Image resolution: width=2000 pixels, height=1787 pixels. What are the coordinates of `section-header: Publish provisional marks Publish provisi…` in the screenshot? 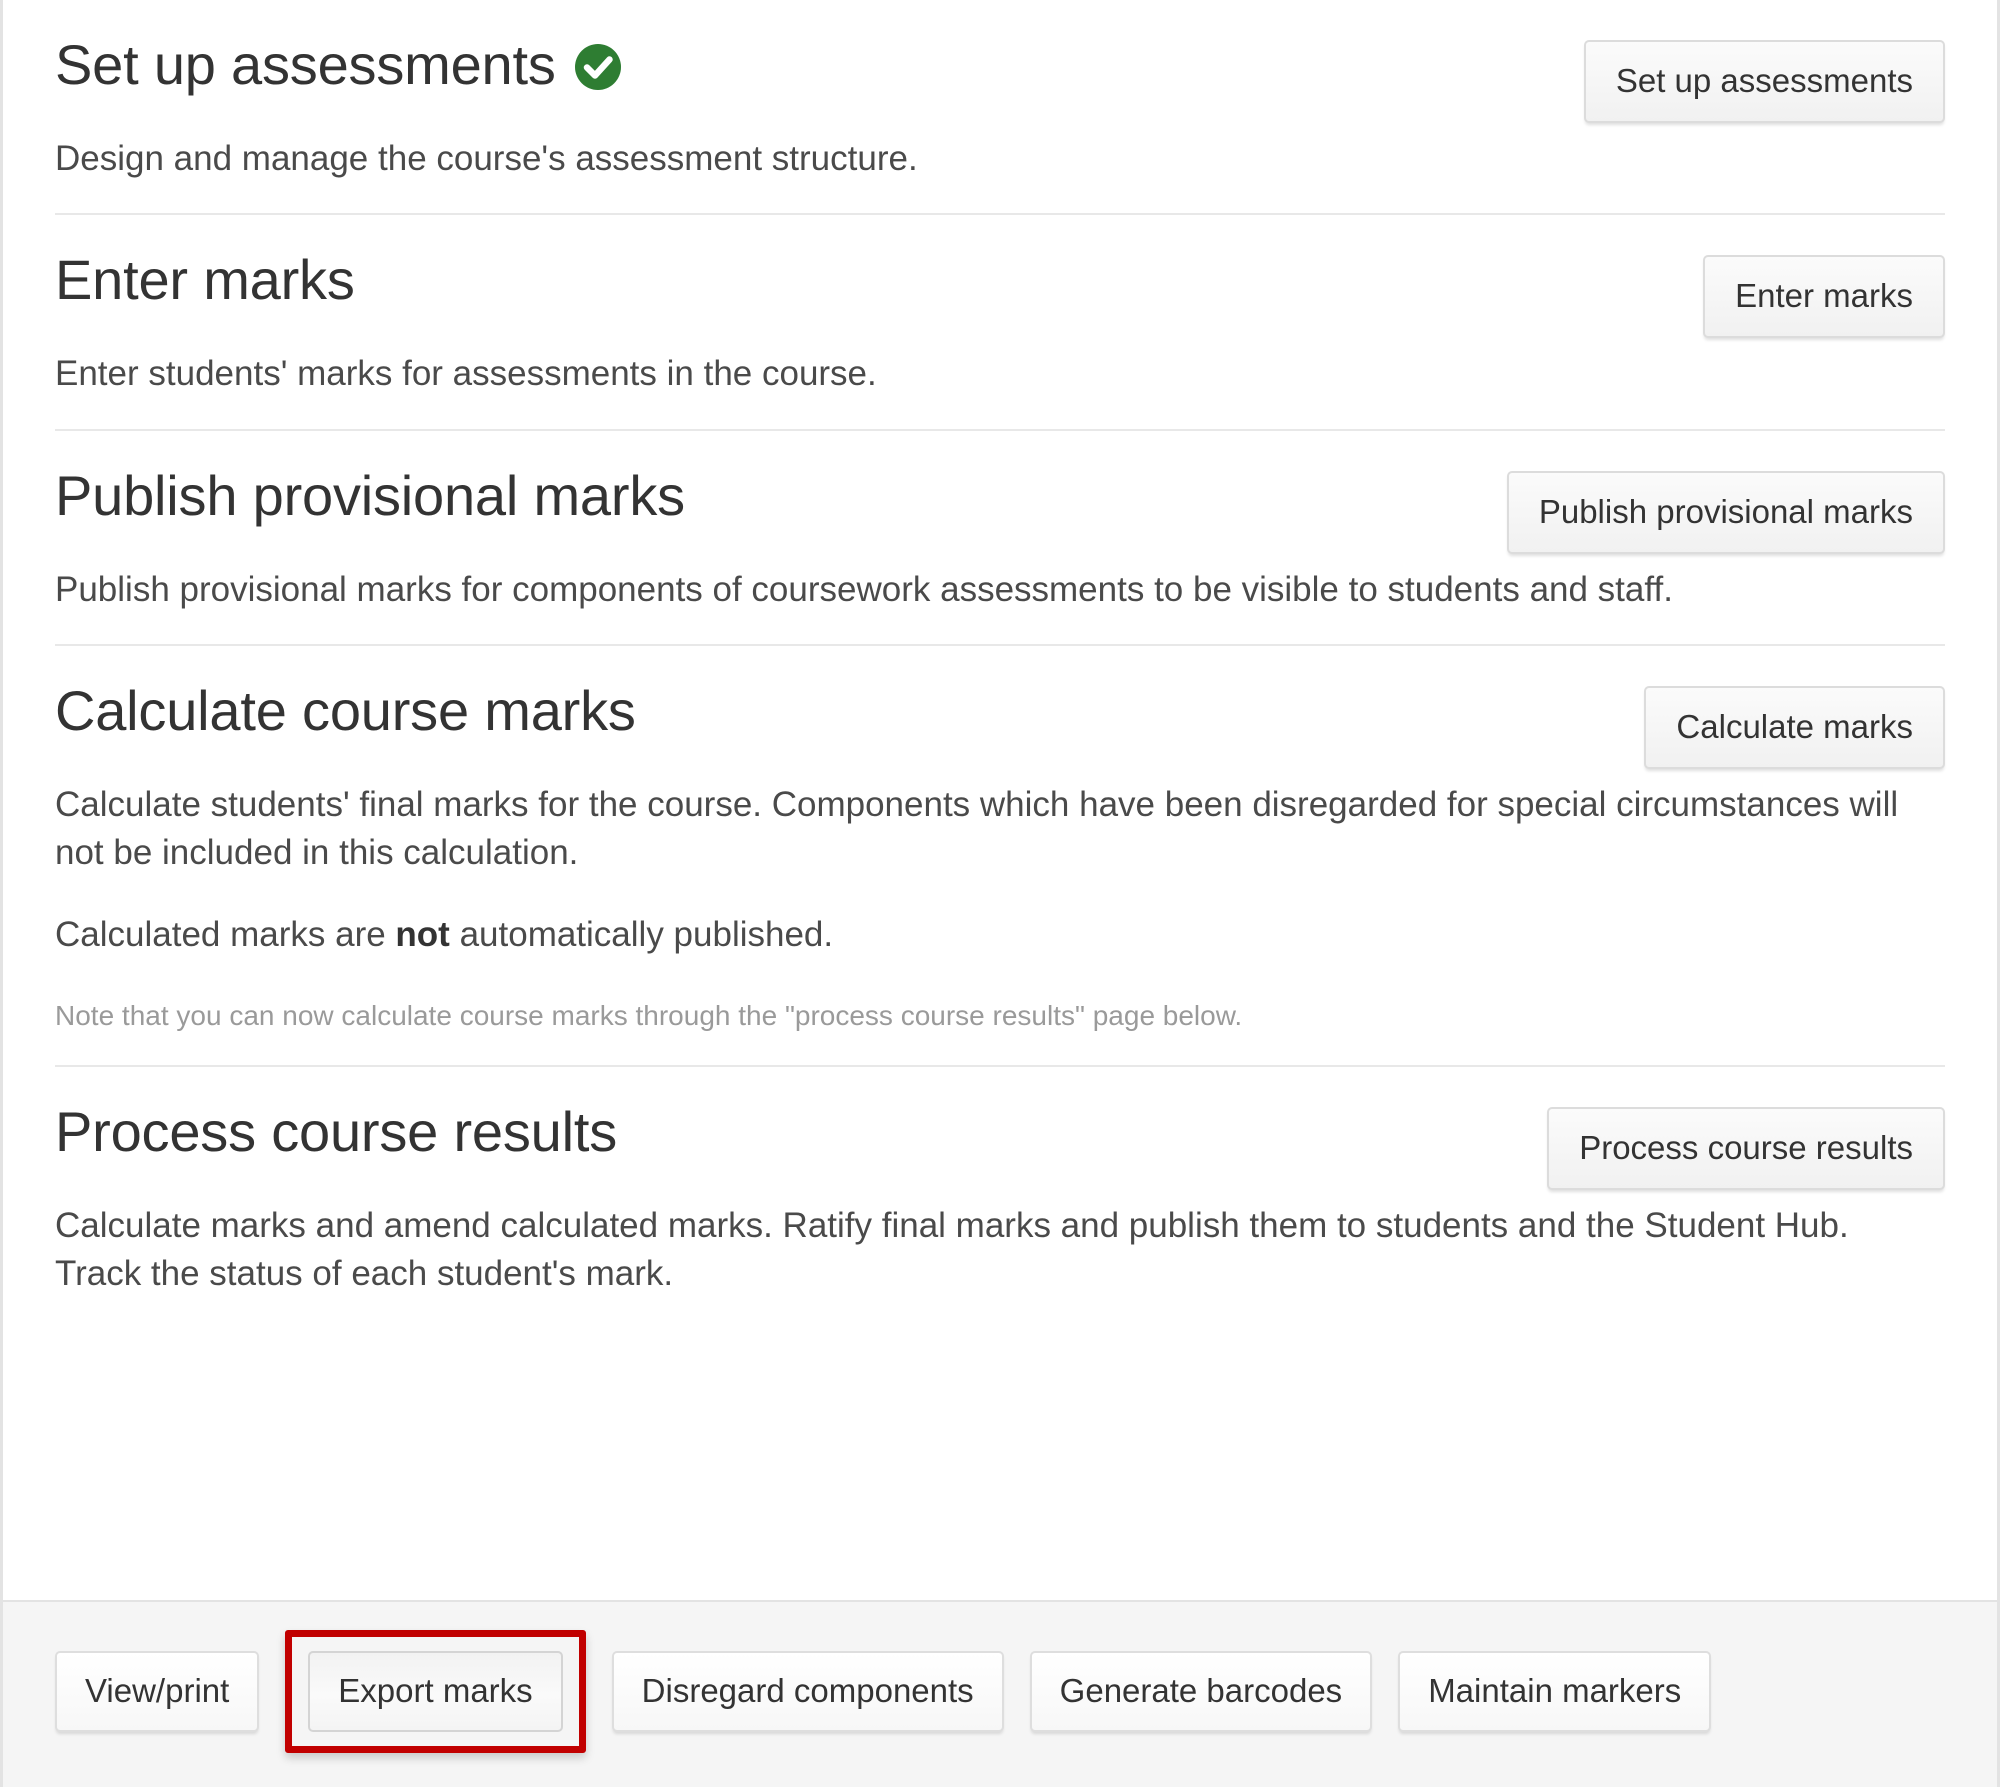 It's located at (1000, 508).